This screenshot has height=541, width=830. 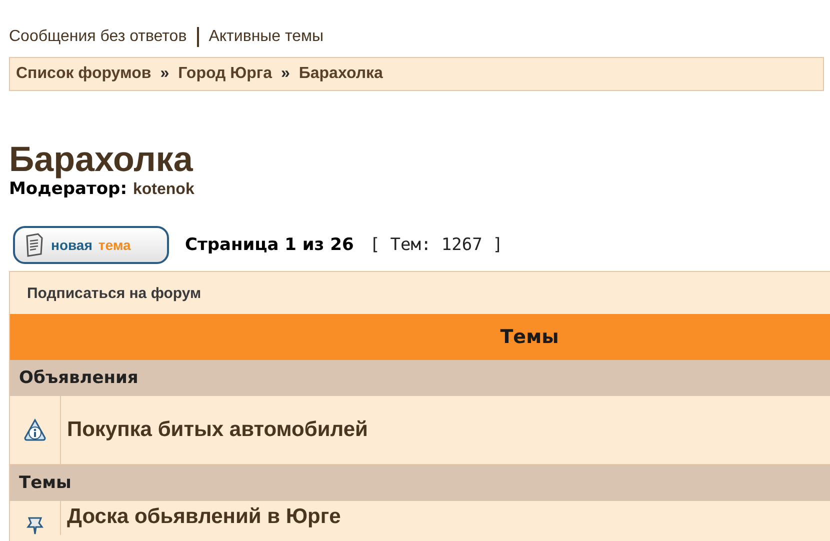 I want to click on moderator-label: Модератор:, so click(x=68, y=189).